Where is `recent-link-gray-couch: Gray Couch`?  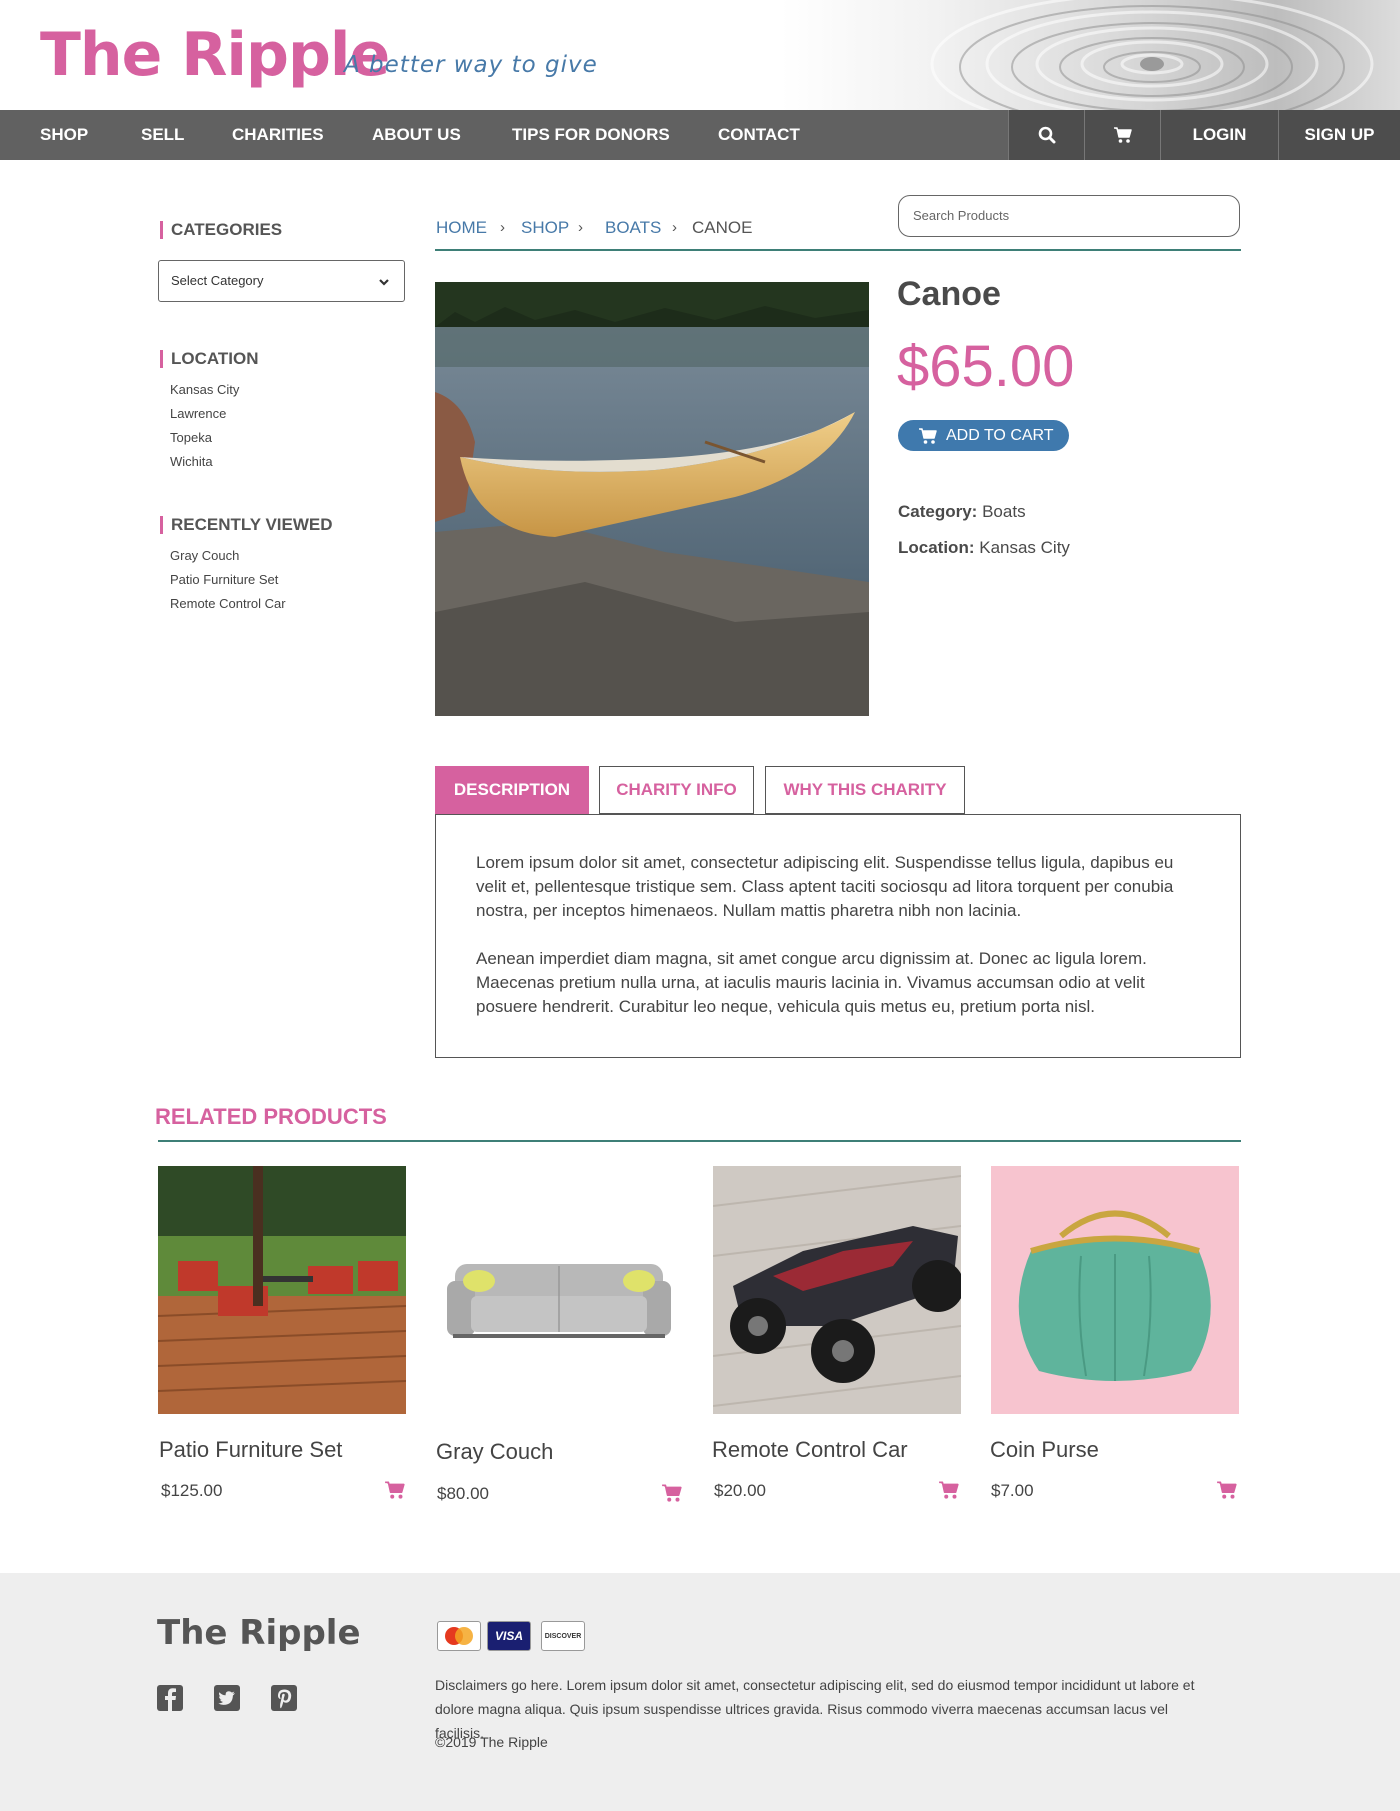 recent-link-gray-couch: Gray Couch is located at coordinates (204, 555).